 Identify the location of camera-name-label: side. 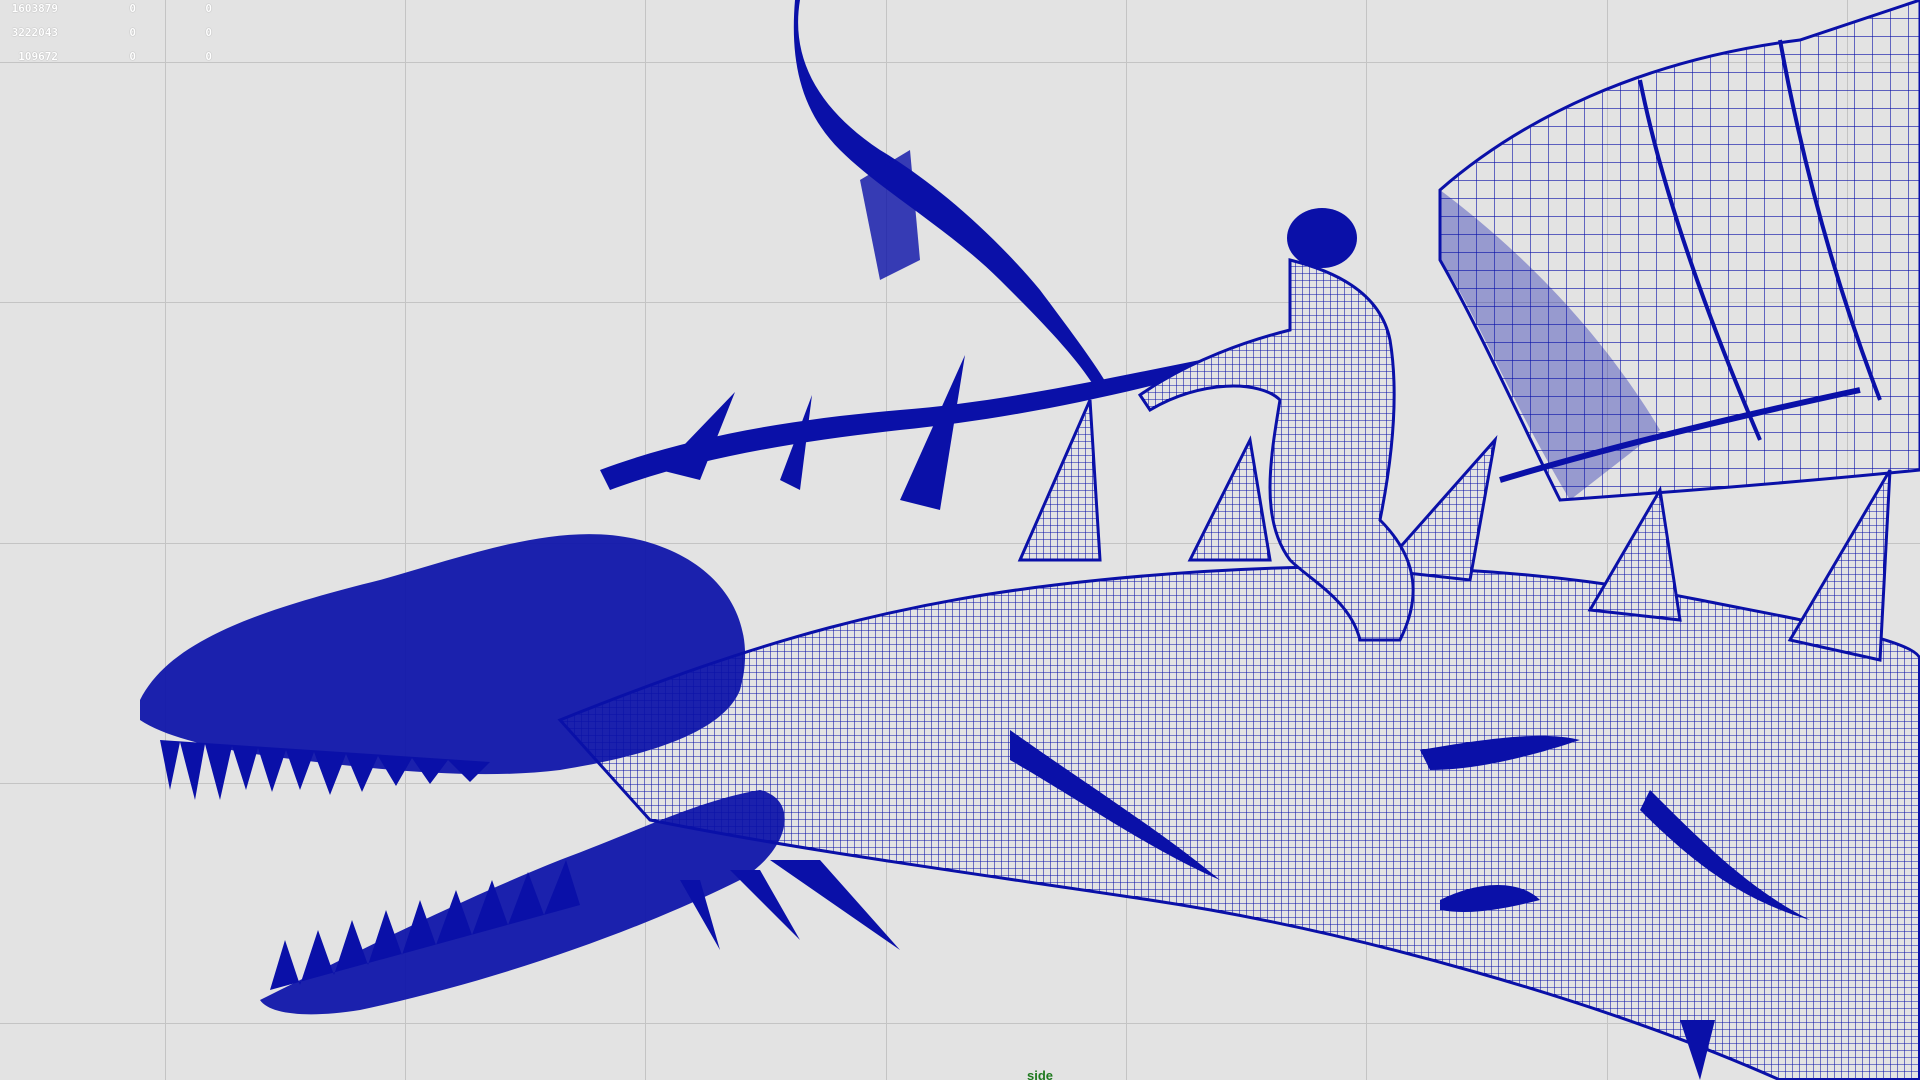
(1039, 1074).